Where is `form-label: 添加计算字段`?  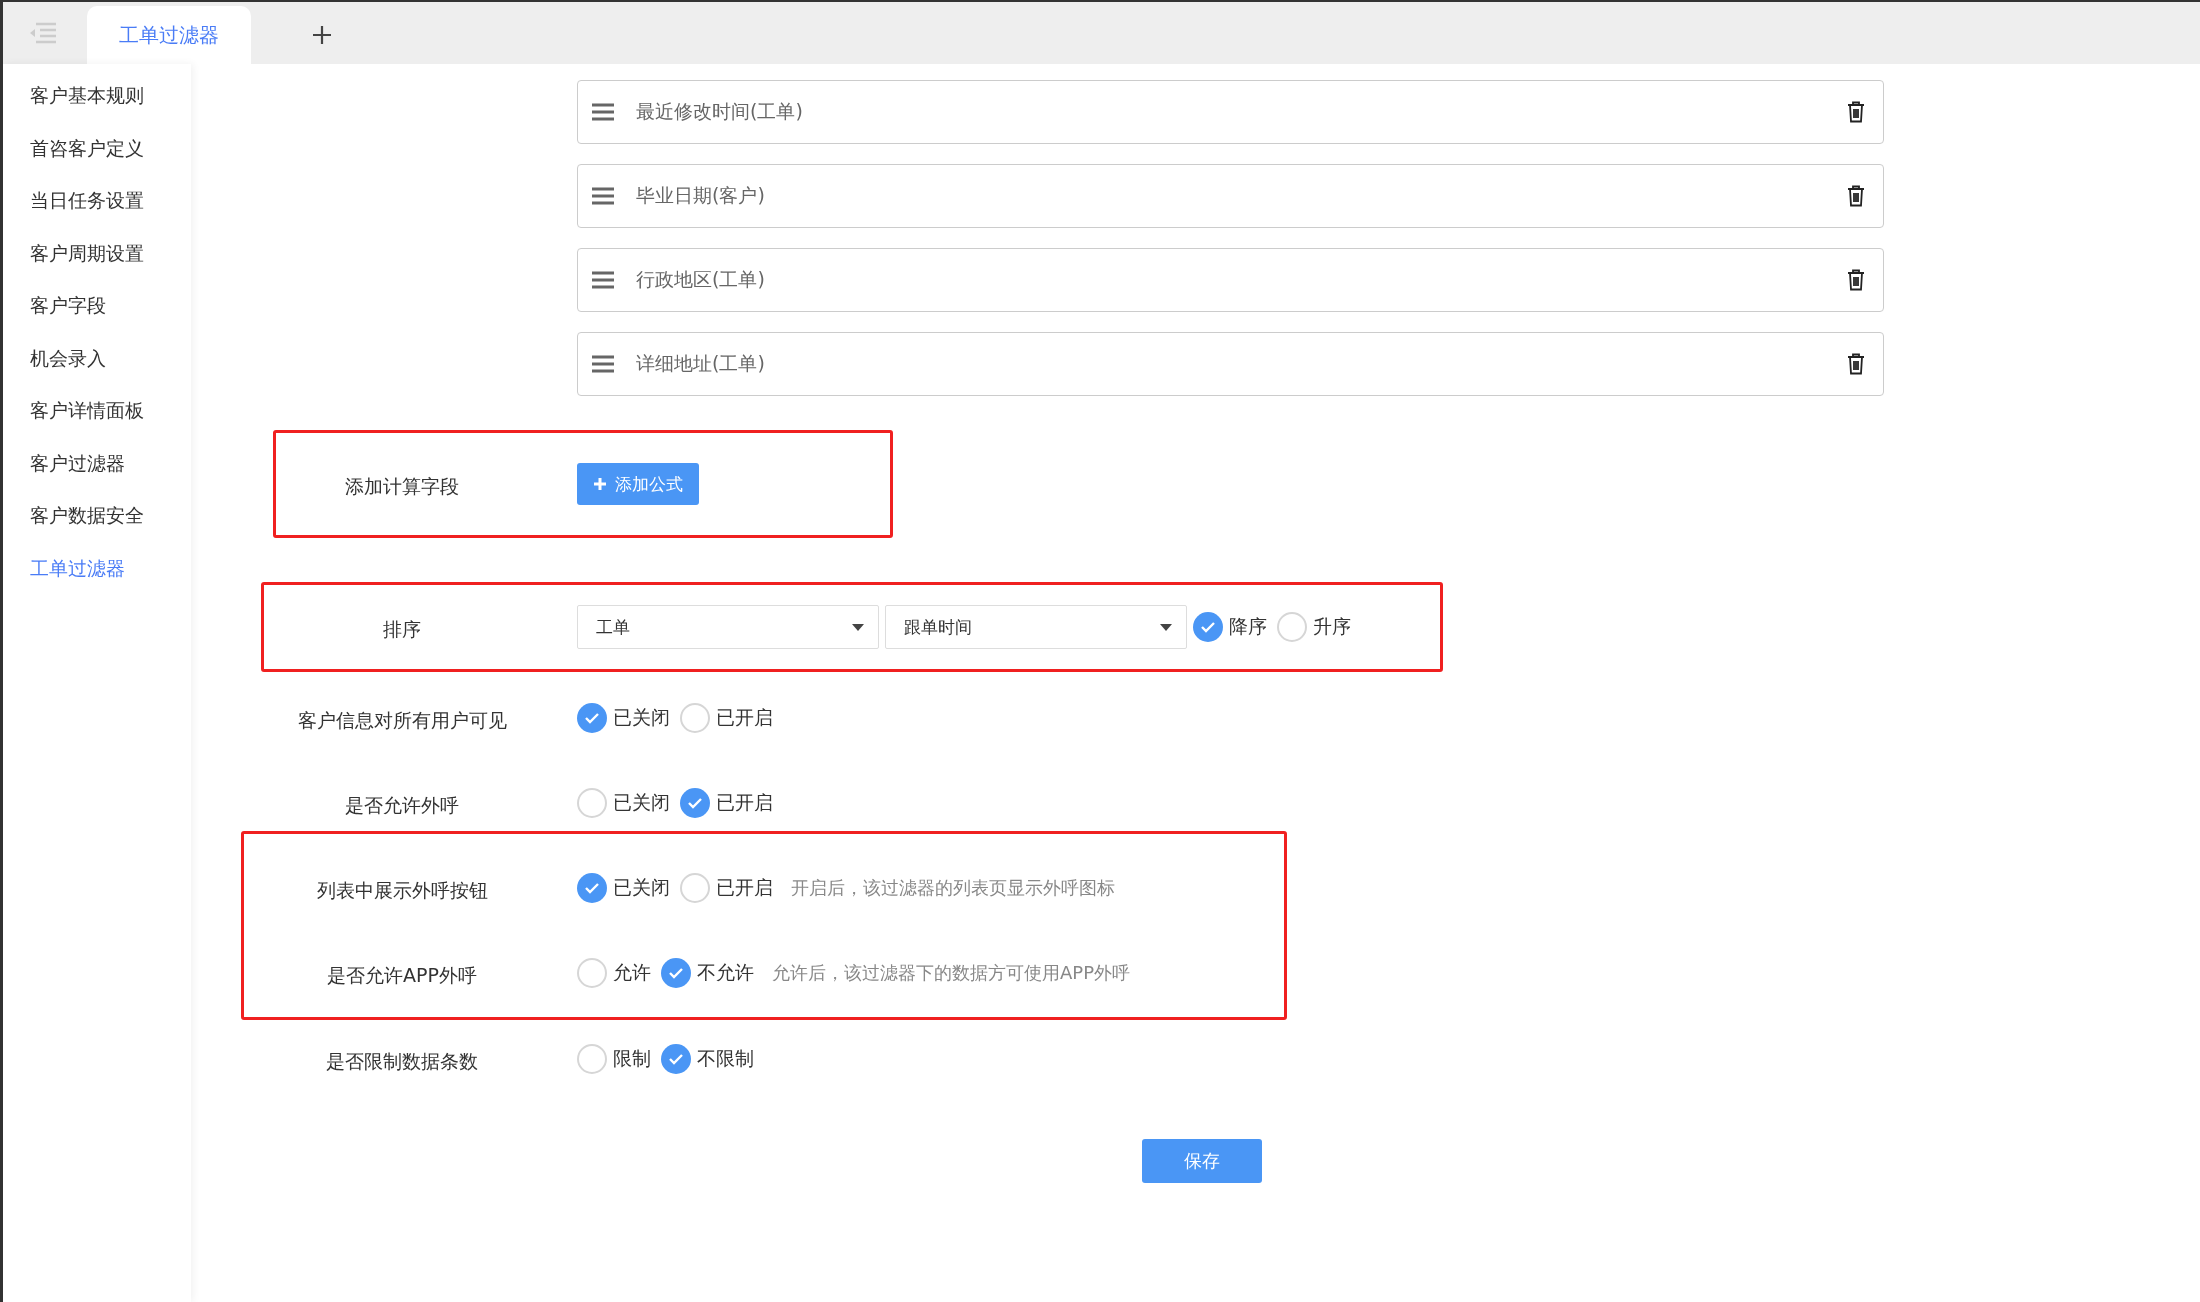
form-label: 添加计算字段 is located at coordinates (402, 486).